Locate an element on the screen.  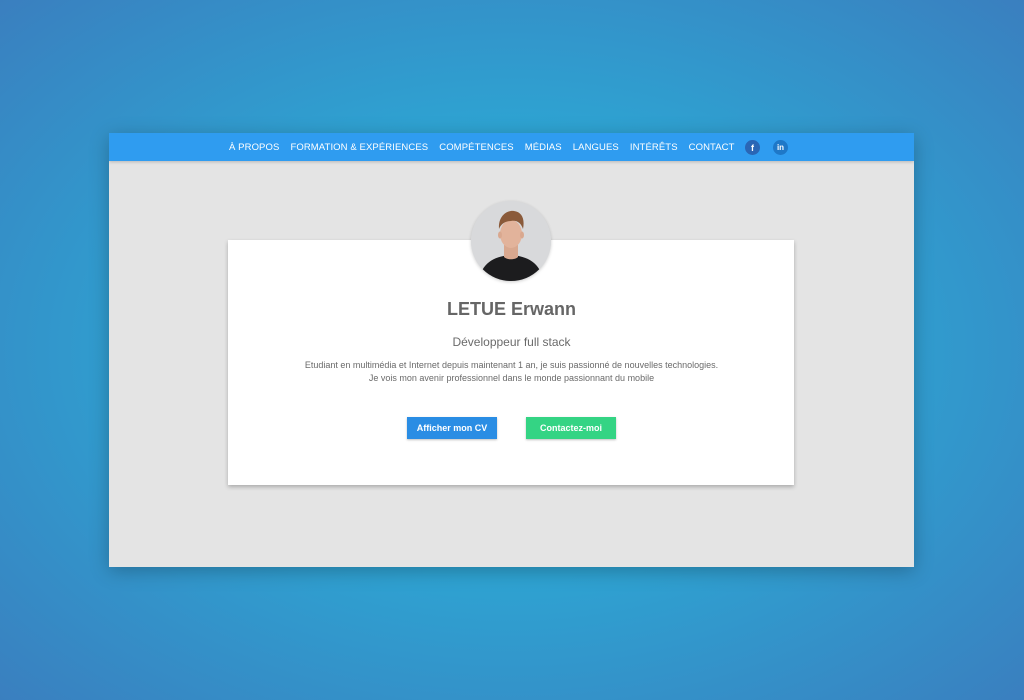
profile-role: Développeur full stack is located at coordinates (511, 342).